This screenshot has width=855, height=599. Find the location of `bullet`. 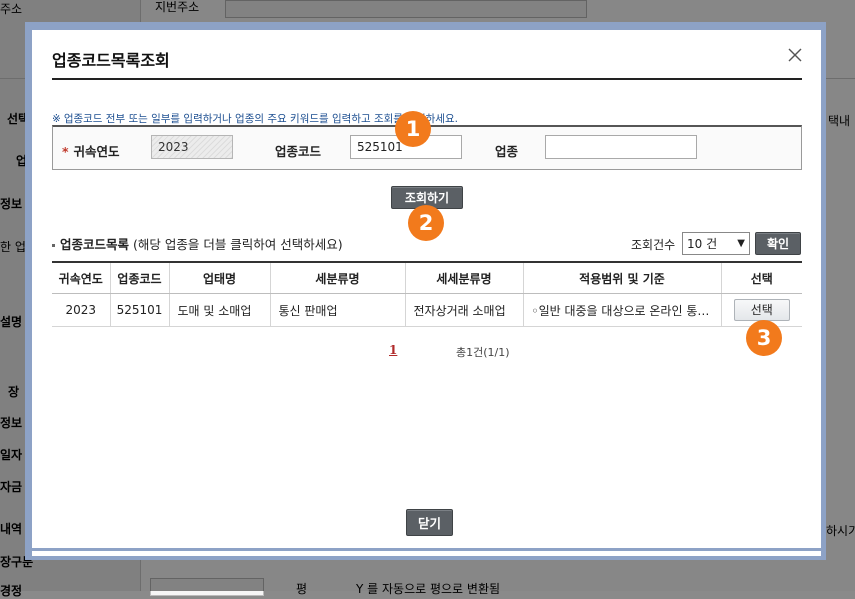

bullet is located at coordinates (53, 245).